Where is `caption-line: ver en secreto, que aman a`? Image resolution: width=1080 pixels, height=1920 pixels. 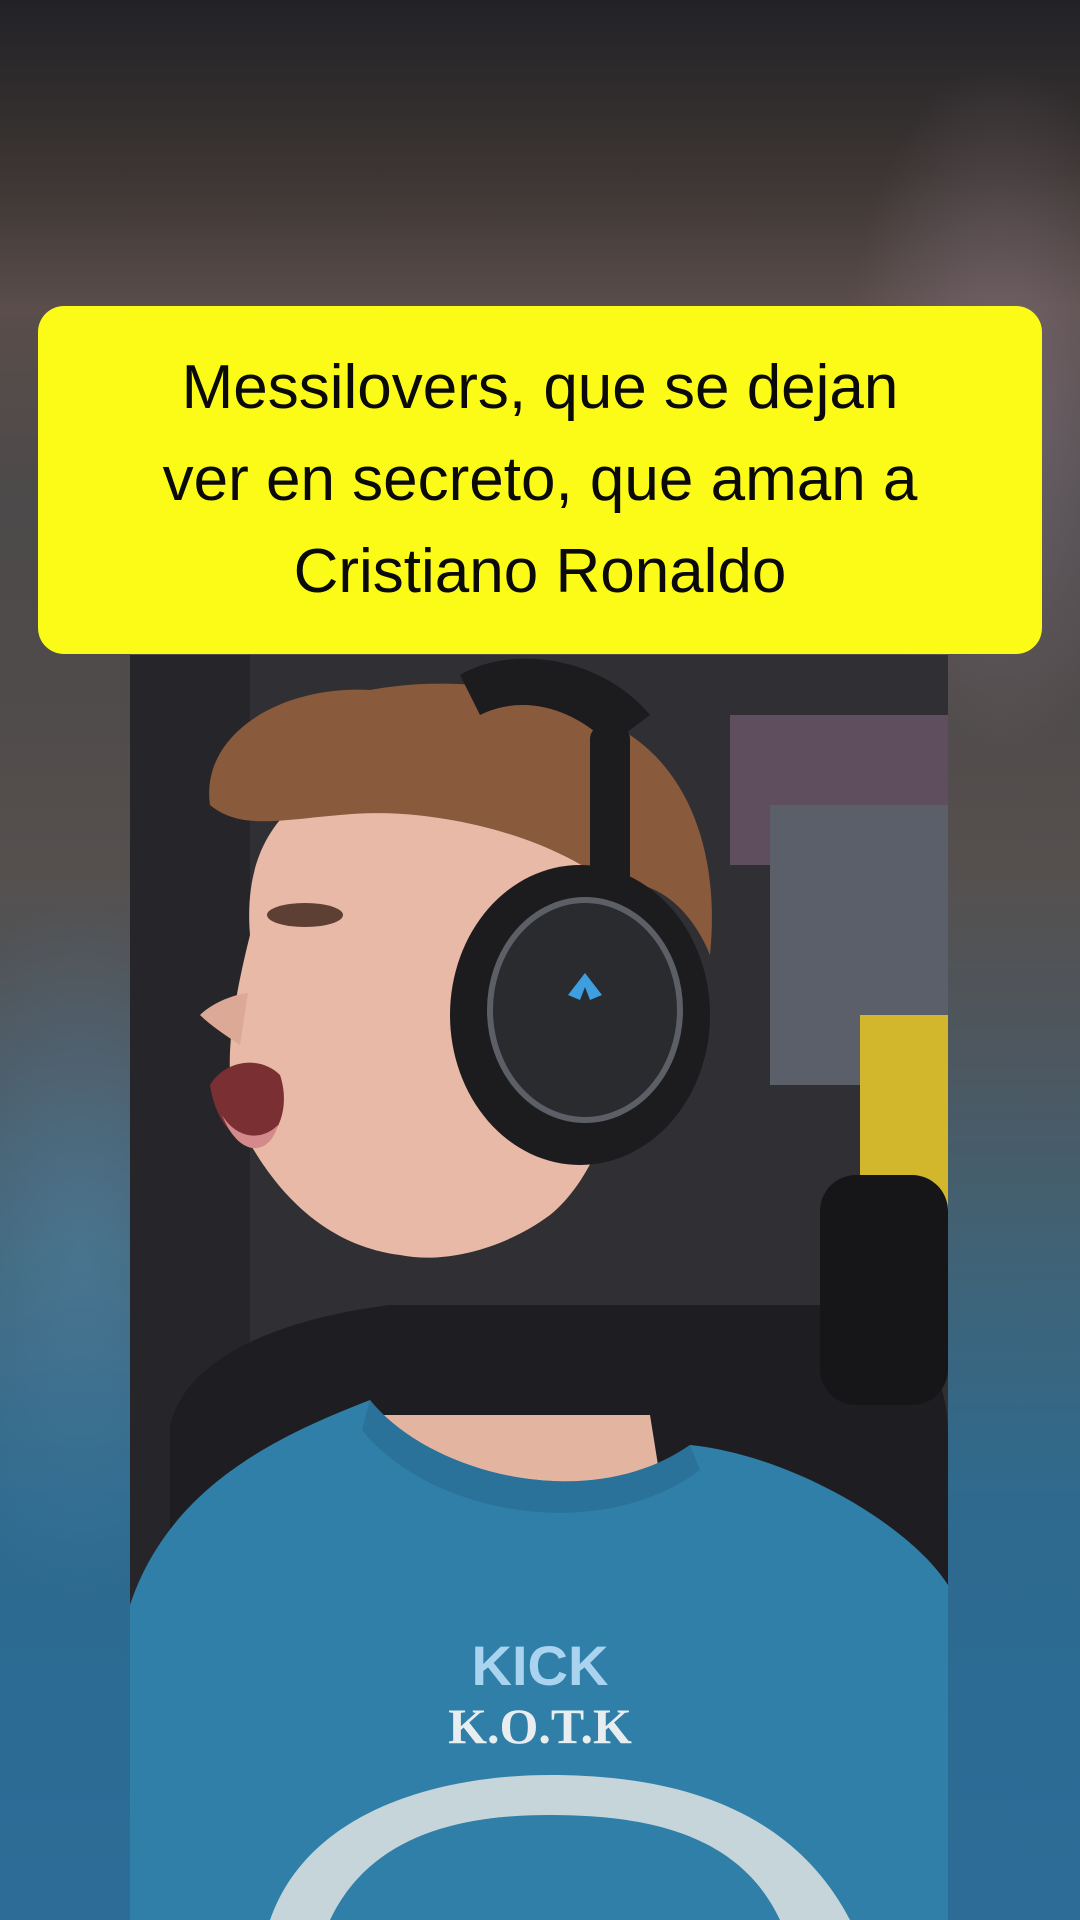
caption-line: ver en secreto, que aman a is located at coordinates (540, 479).